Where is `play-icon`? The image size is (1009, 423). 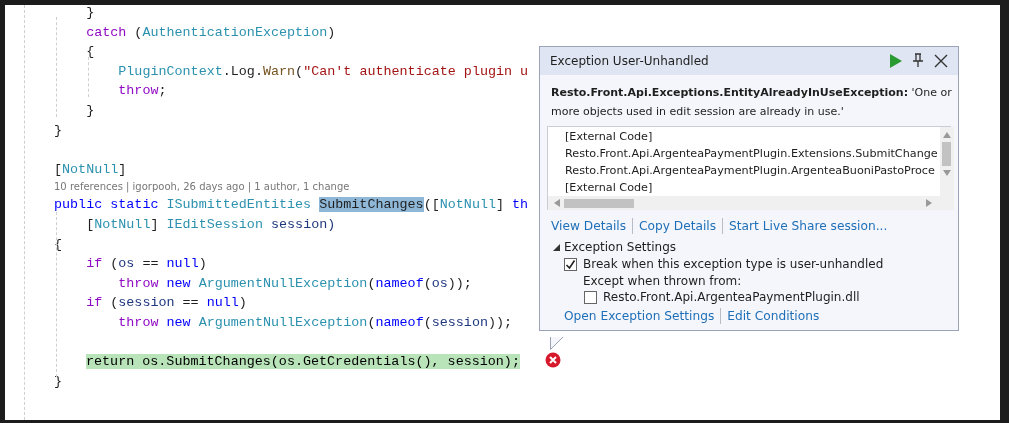
play-icon is located at coordinates (896, 60).